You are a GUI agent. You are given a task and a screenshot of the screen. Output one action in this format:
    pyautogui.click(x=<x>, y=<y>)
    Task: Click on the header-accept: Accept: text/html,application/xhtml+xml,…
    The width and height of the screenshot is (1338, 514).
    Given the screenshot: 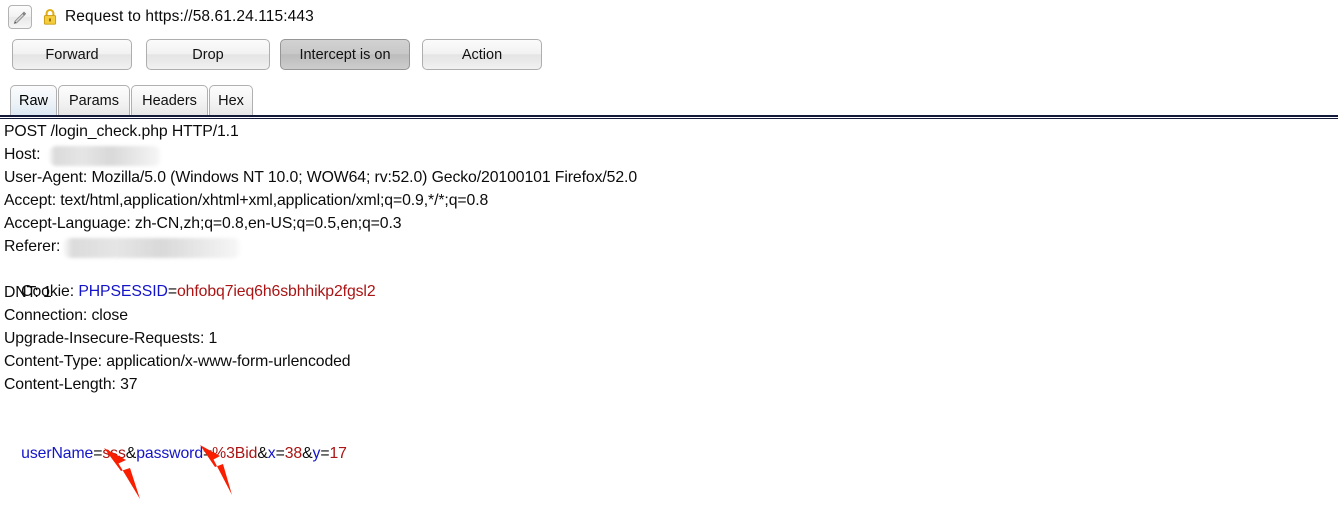 What is the action you would take?
    pyautogui.click(x=246, y=200)
    